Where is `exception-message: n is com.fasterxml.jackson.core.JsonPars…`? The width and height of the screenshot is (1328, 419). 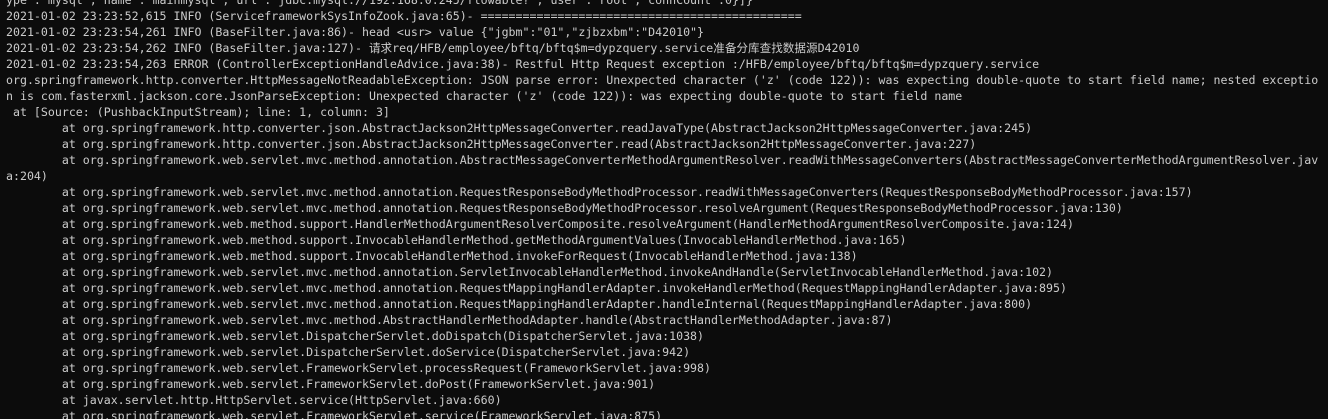
exception-message: n is com.fasterxml.jackson.core.JsonPars… is located at coordinates (484, 96).